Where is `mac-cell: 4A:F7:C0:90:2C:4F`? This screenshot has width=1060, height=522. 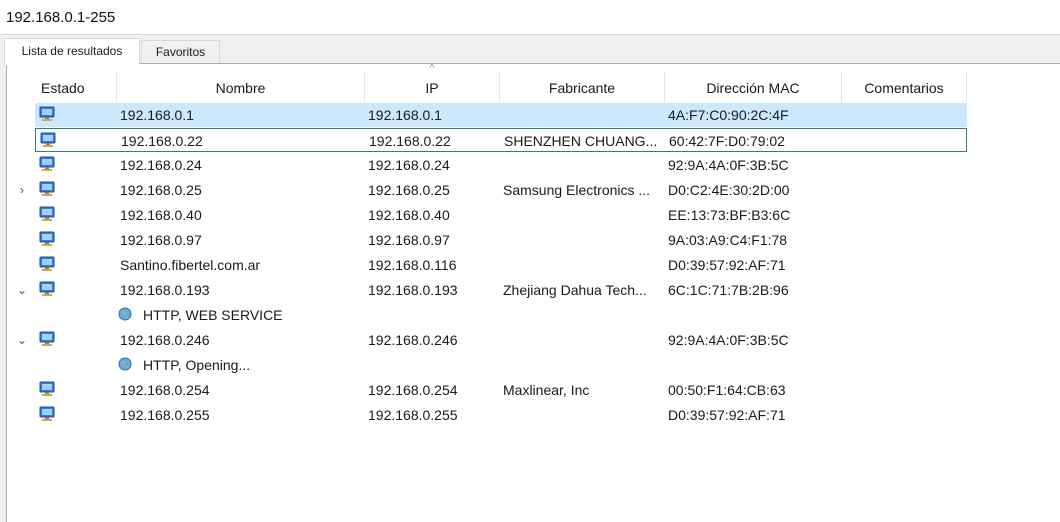 mac-cell: 4A:F7:C0:90:2C:4F is located at coordinates (728, 115).